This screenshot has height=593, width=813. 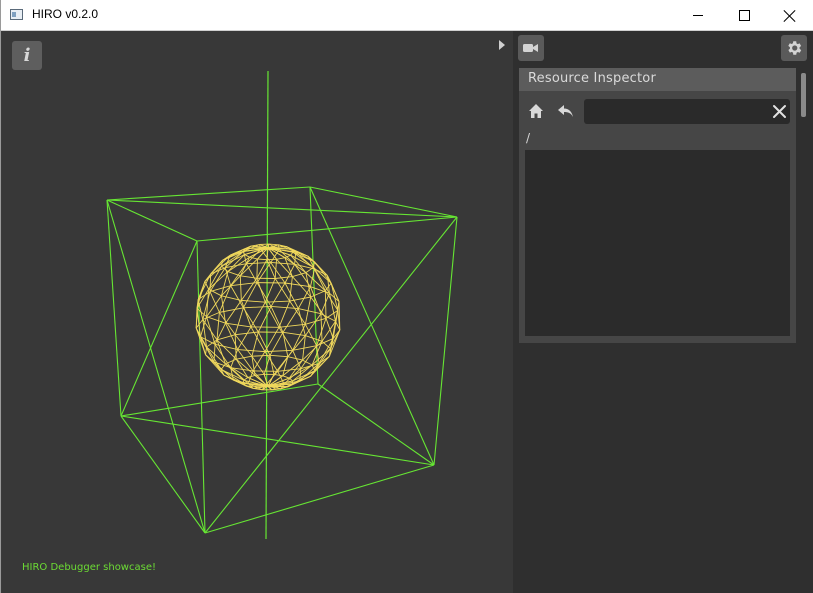 I want to click on gear-icon, so click(x=795, y=48).